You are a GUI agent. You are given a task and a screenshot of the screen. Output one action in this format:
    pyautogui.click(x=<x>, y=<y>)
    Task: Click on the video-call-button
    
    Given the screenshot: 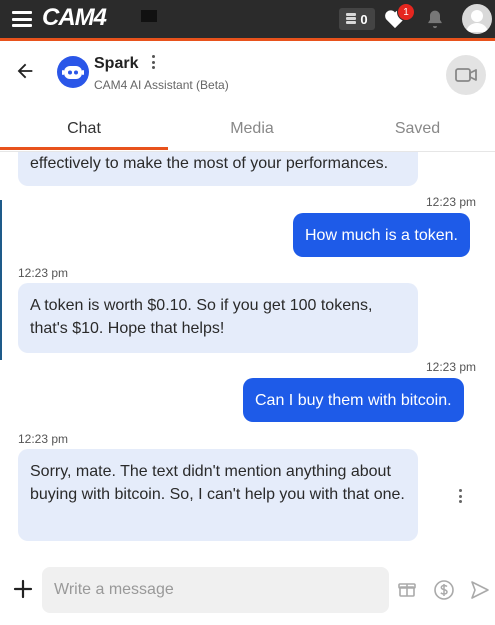 What is the action you would take?
    pyautogui.click(x=466, y=75)
    